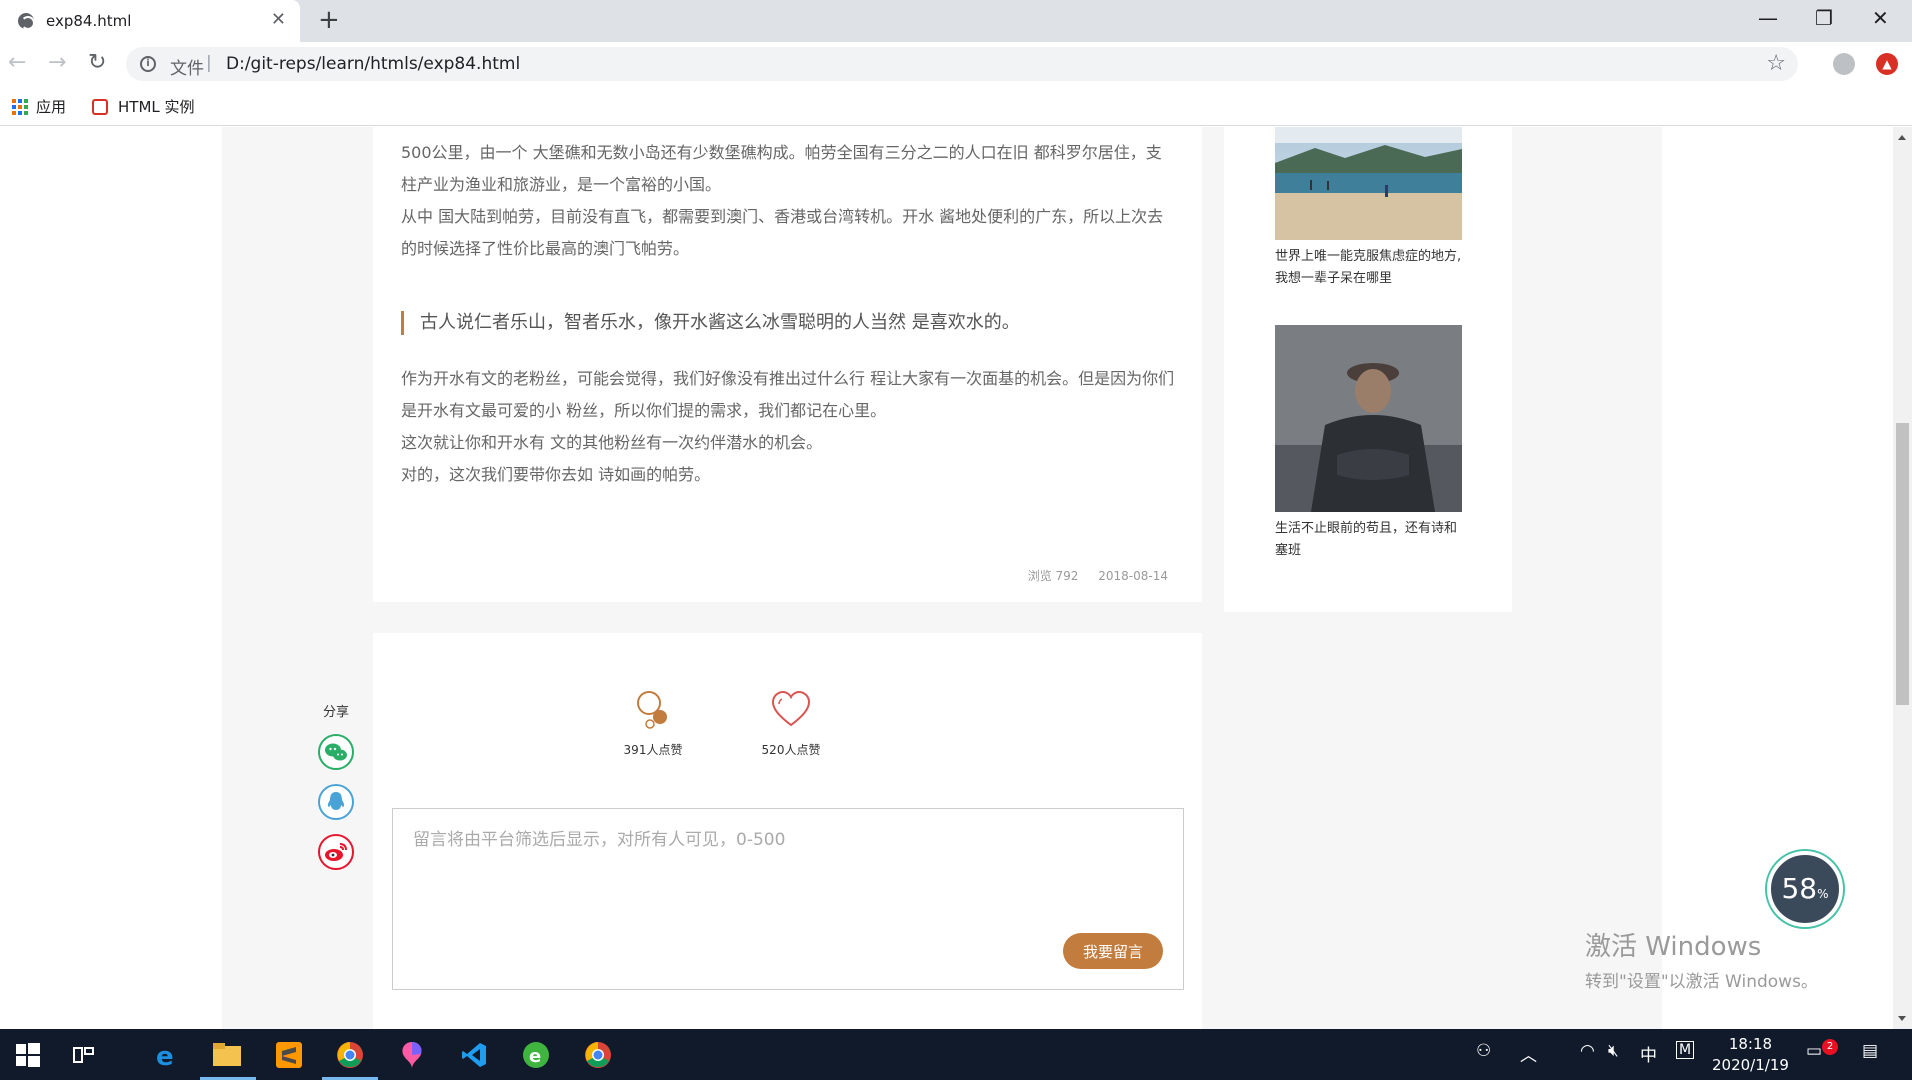  I want to click on submit-comment-button: 我要留言, so click(1113, 951).